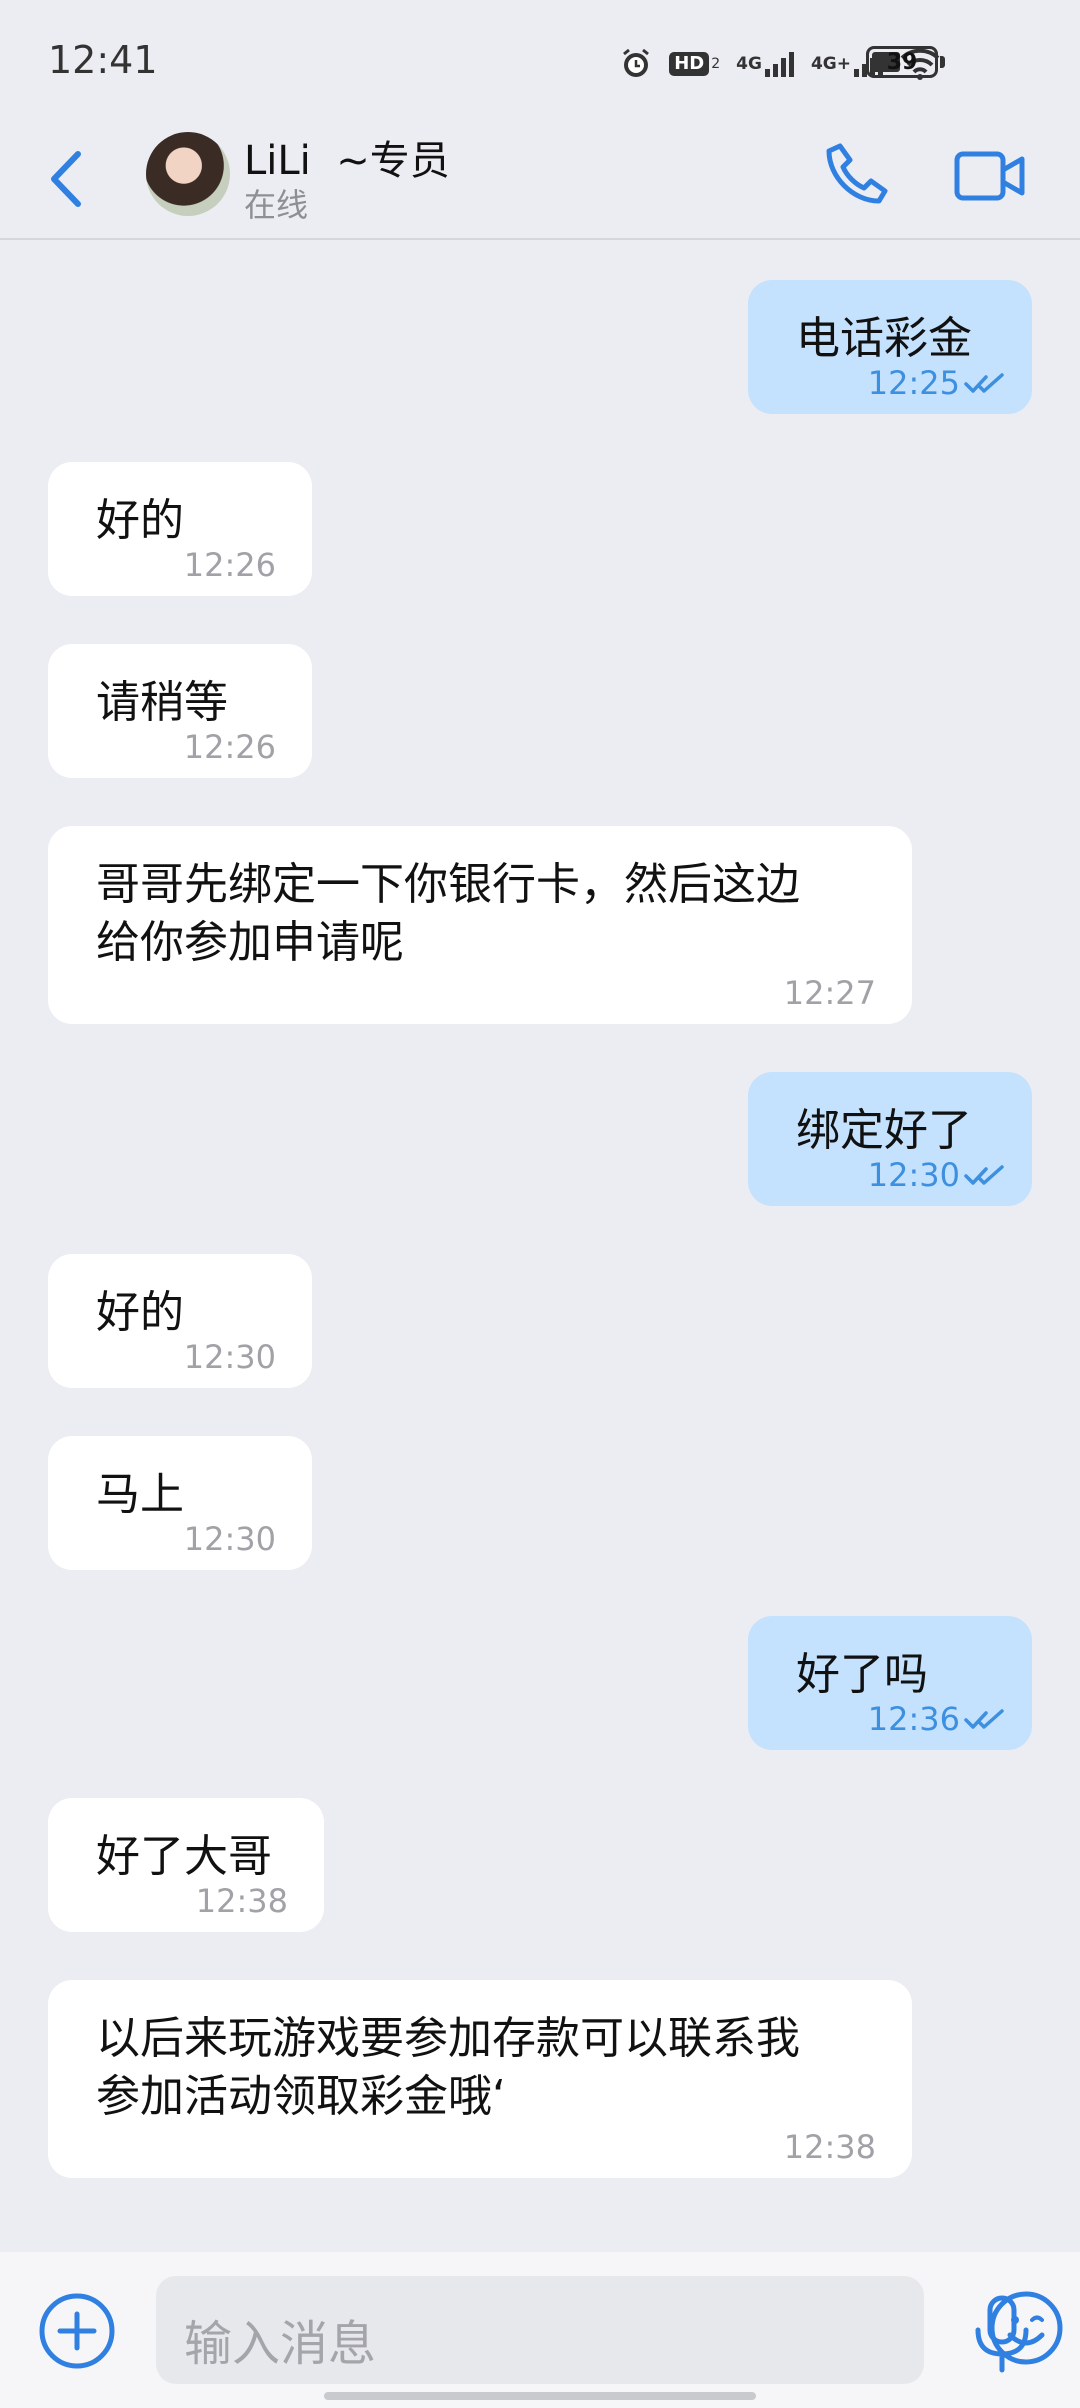 This screenshot has height=2408, width=1080. I want to click on message-bubble-incoming: 请稍等 12:26, so click(180, 711).